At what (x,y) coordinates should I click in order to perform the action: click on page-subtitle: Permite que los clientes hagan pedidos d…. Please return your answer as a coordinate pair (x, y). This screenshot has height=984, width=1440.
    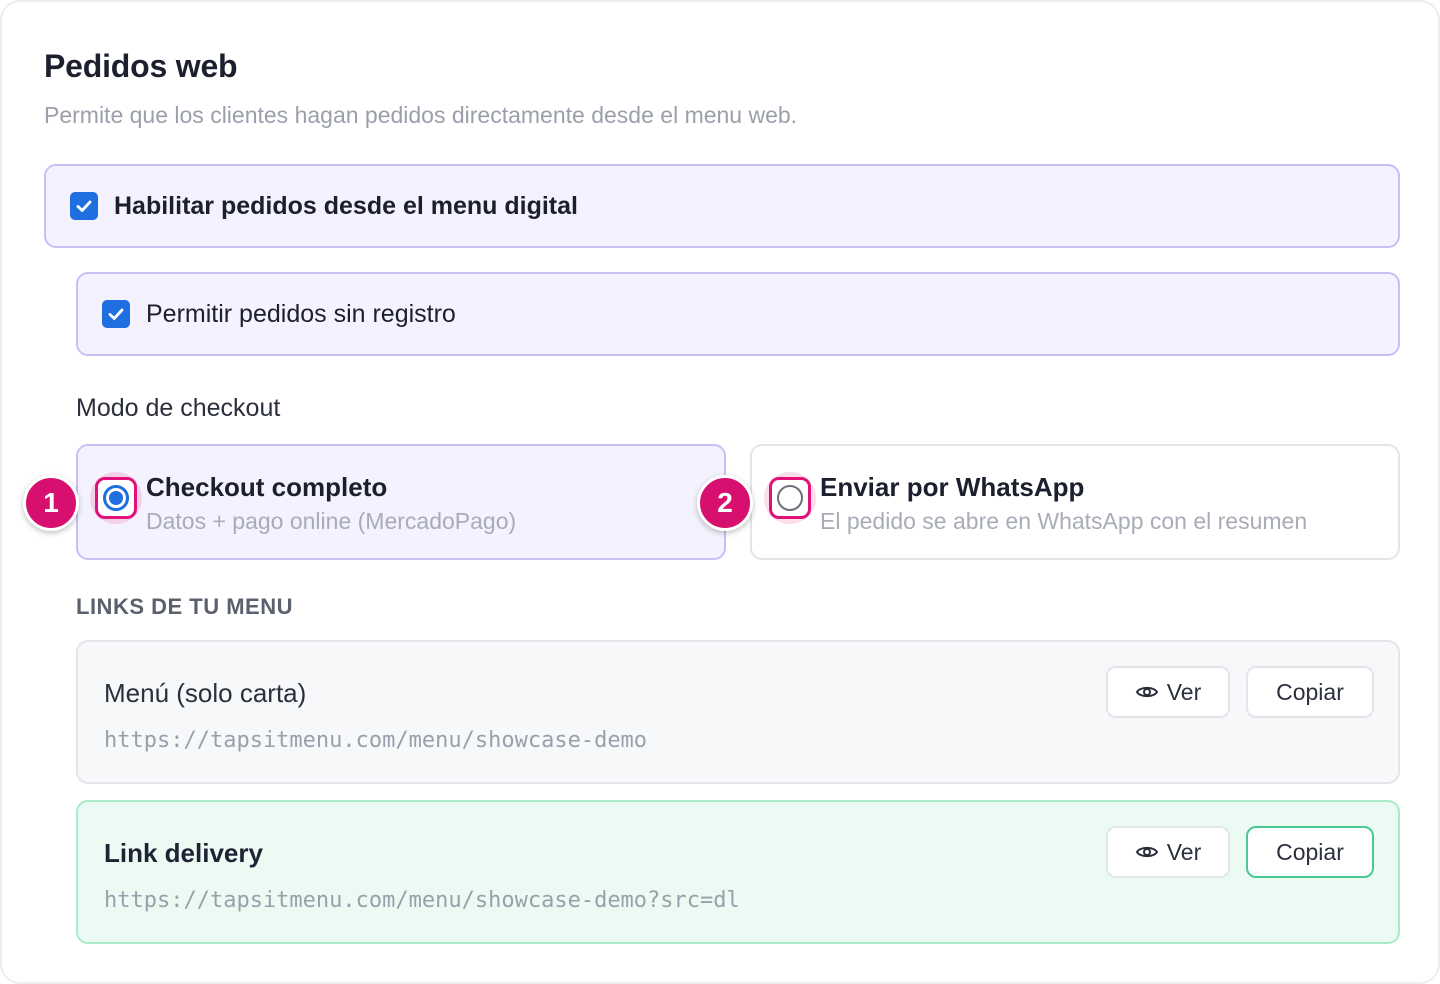
    Looking at the image, I should click on (421, 115).